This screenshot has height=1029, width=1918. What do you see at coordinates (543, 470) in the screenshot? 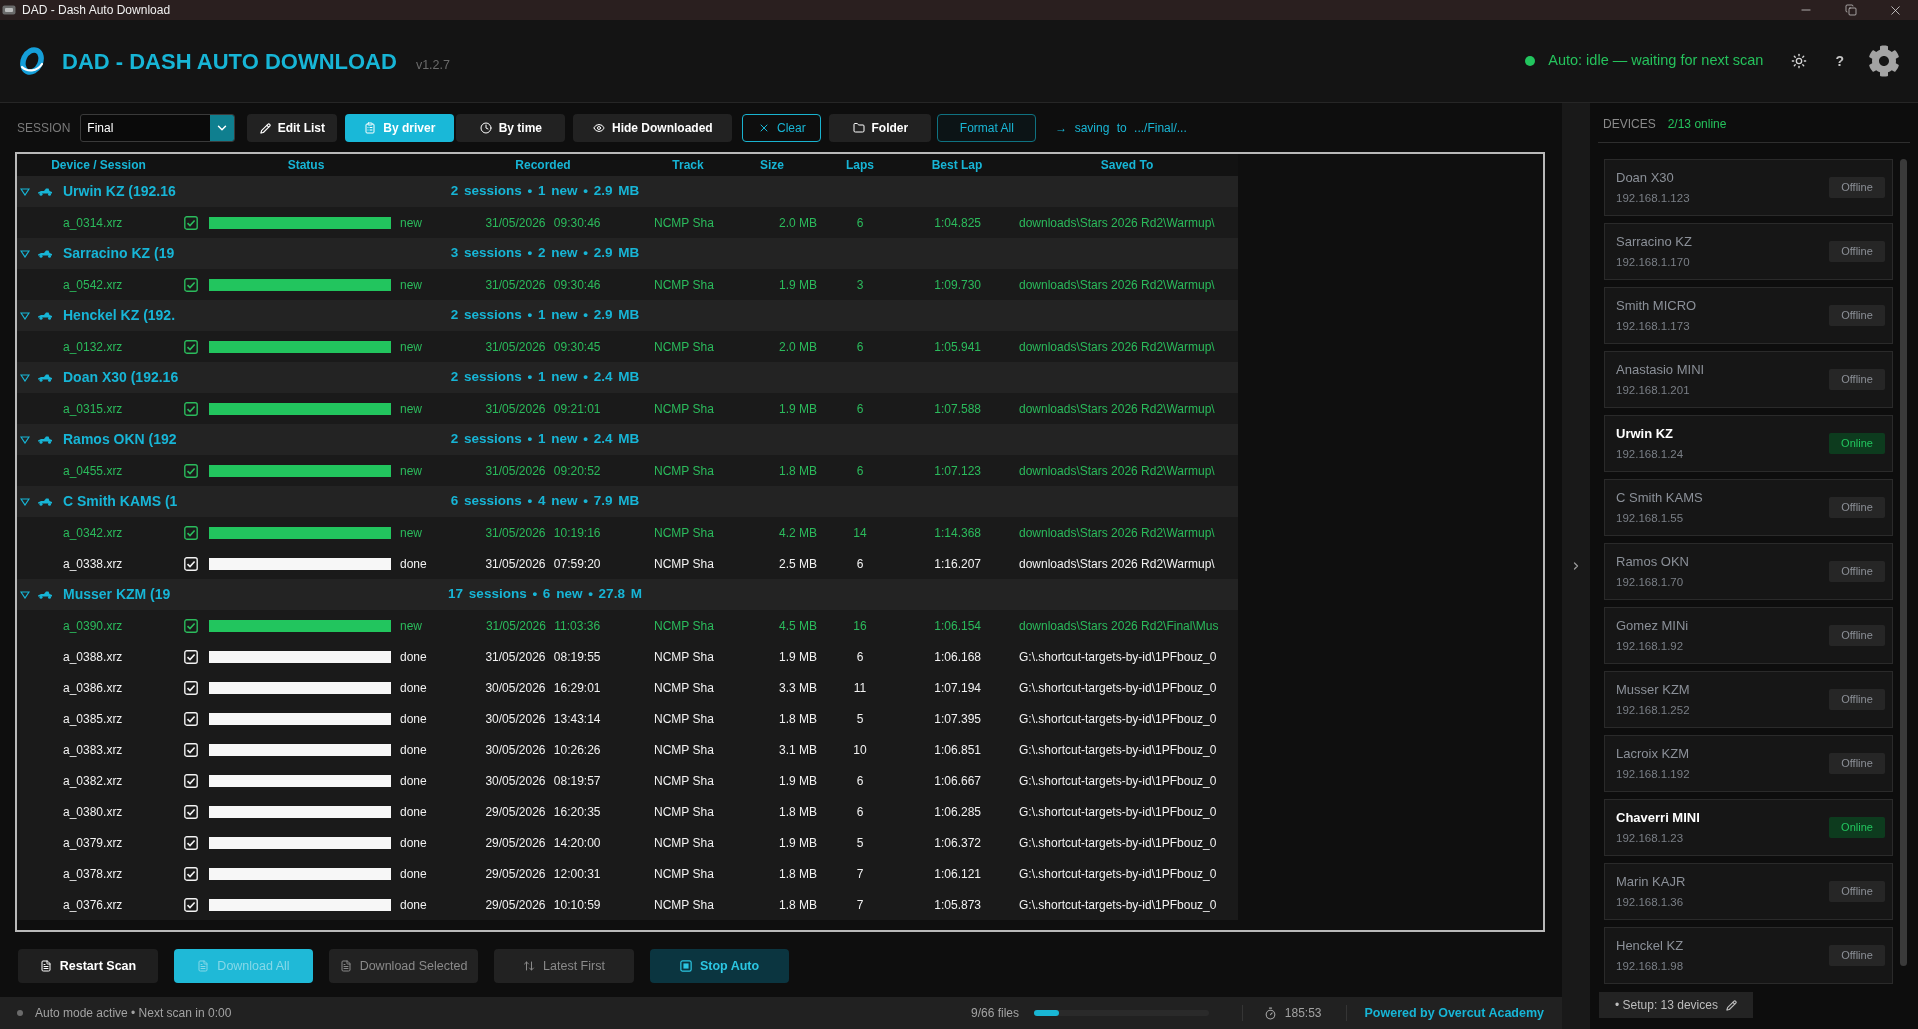
I see `recorded-time: 31/05/2026 09:20:52` at bounding box center [543, 470].